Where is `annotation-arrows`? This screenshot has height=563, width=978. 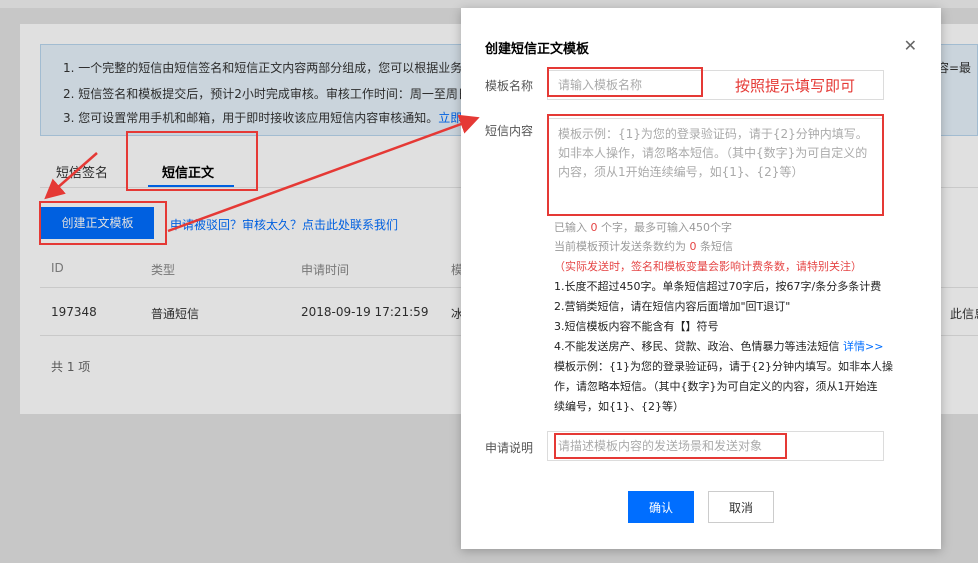 annotation-arrows is located at coordinates (262, 173).